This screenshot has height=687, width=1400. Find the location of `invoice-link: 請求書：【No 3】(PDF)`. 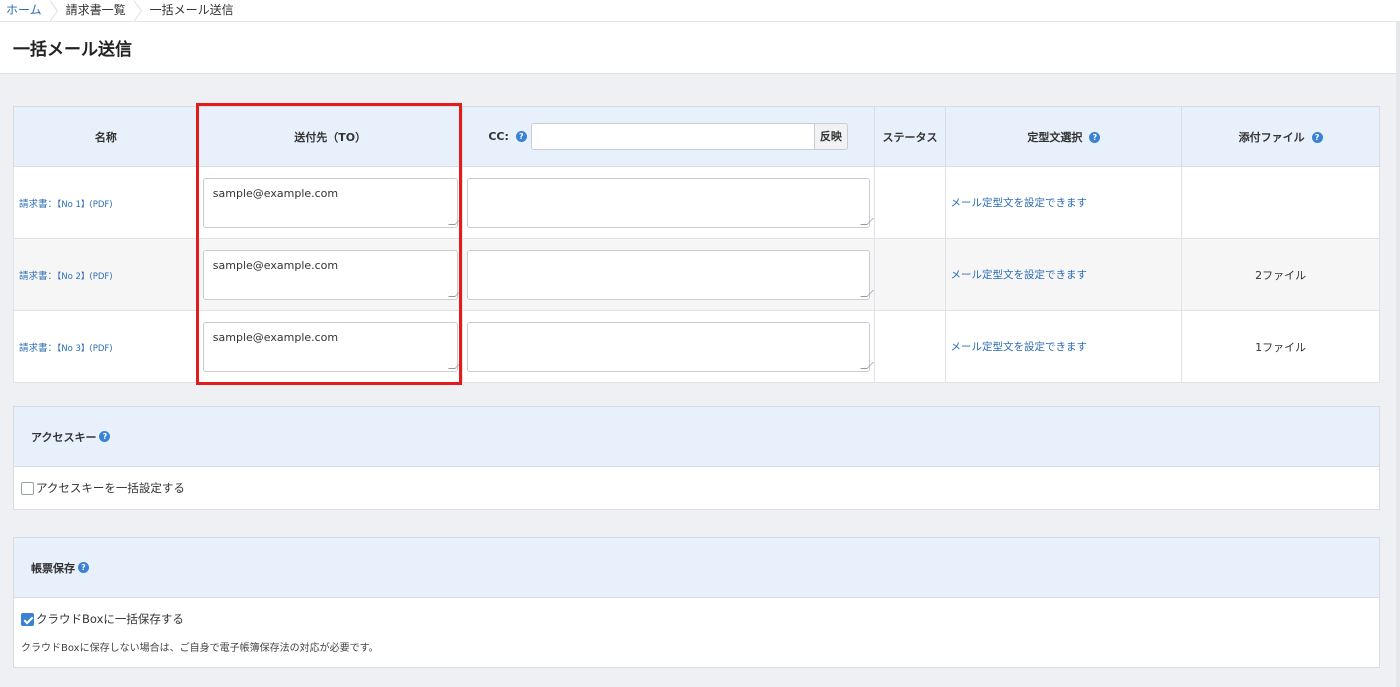

invoice-link: 請求書：【No 3】(PDF) is located at coordinates (66, 348).